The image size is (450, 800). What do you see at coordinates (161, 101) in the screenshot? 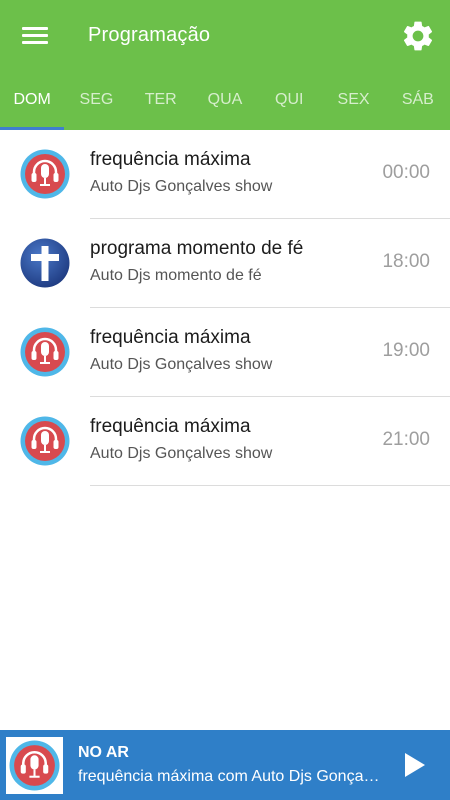
I see `tab-ter: TER` at bounding box center [161, 101].